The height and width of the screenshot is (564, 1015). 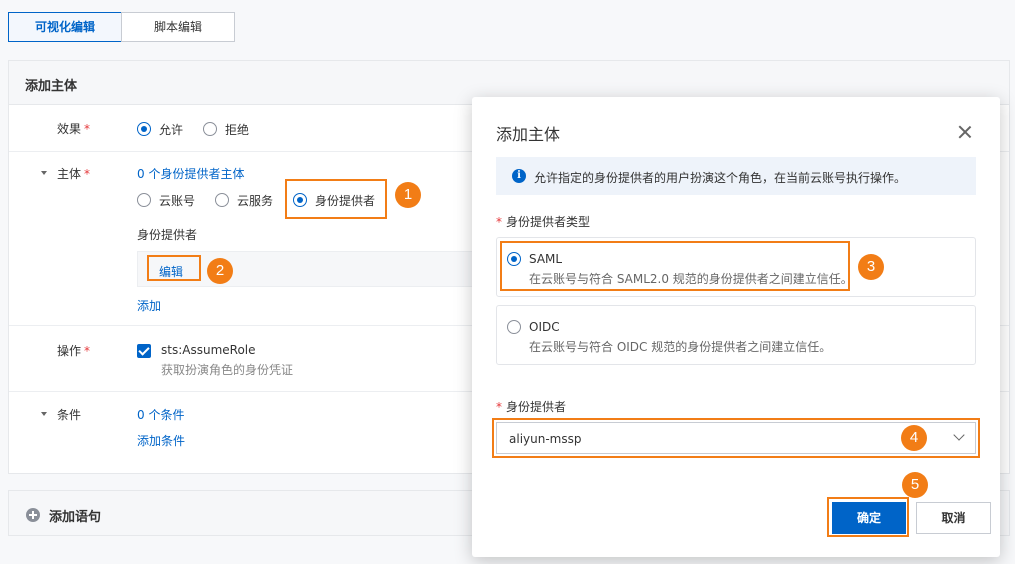 What do you see at coordinates (408, 195) in the screenshot?
I see `step-1-badge: 1` at bounding box center [408, 195].